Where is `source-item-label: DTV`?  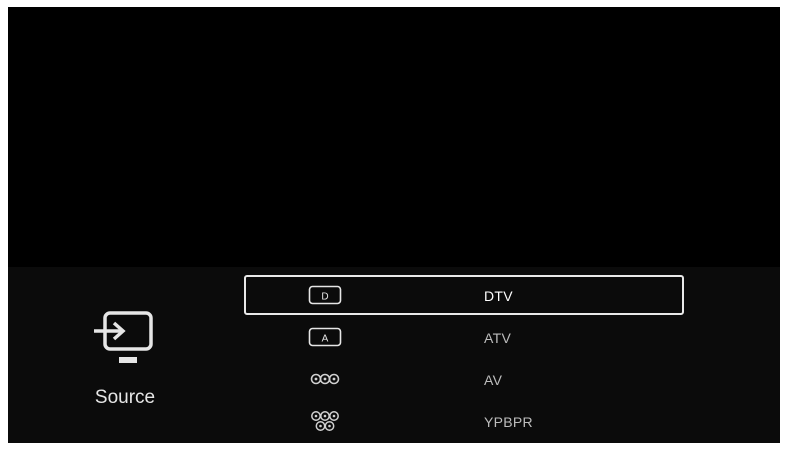 source-item-label: DTV is located at coordinates (498, 296).